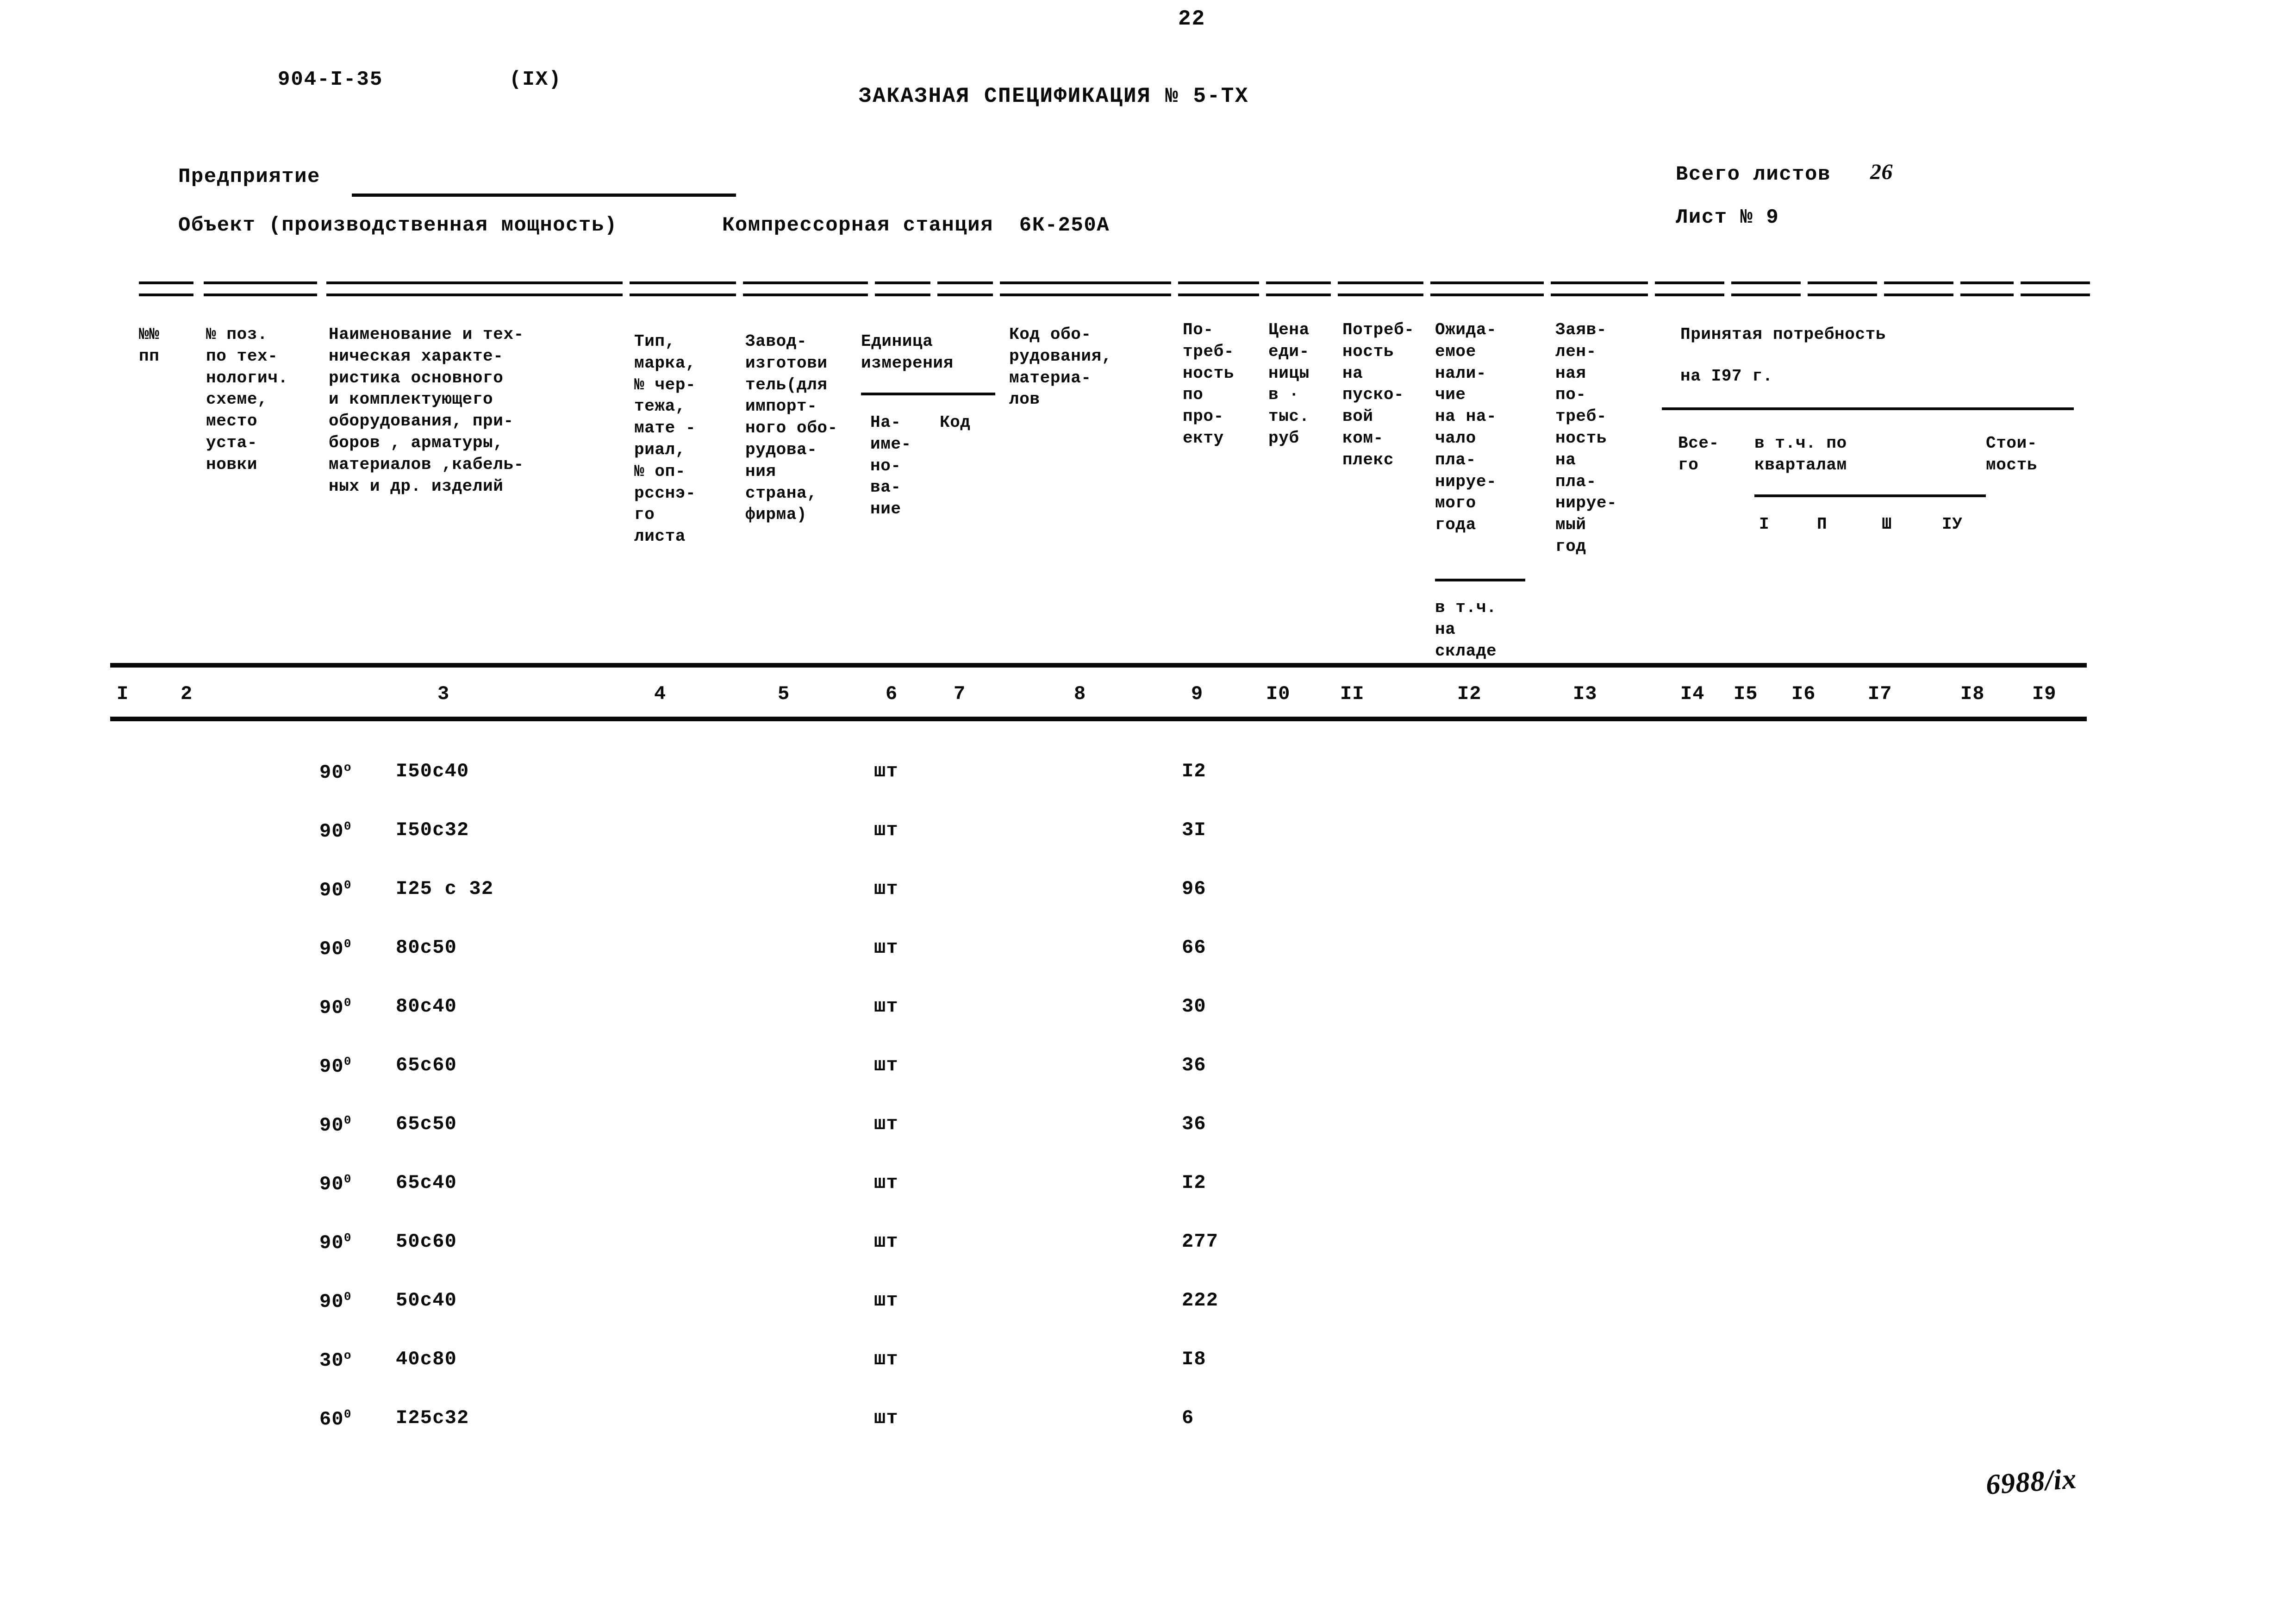  Describe the element at coordinates (1060, 367) in the screenshot. I see `colhead-equipment-code: Код обо- рудования, материа- лов` at that location.